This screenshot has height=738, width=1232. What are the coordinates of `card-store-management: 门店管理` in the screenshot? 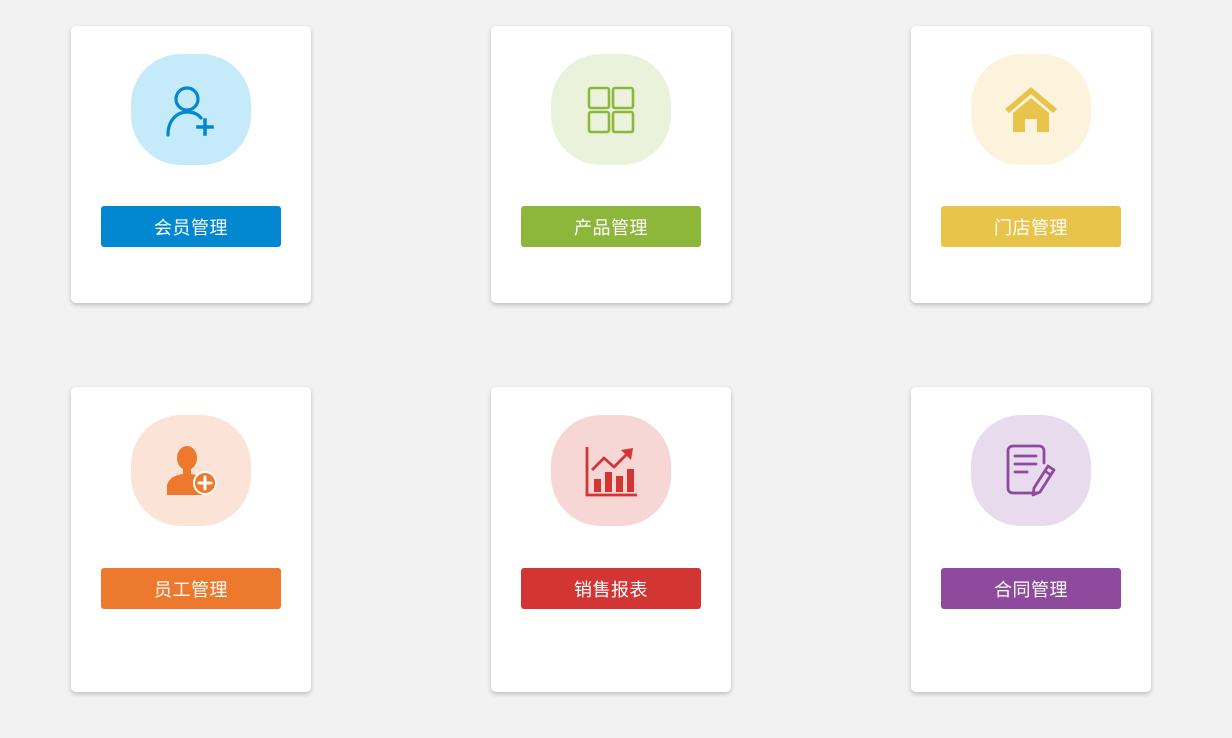 It's located at (1031, 164).